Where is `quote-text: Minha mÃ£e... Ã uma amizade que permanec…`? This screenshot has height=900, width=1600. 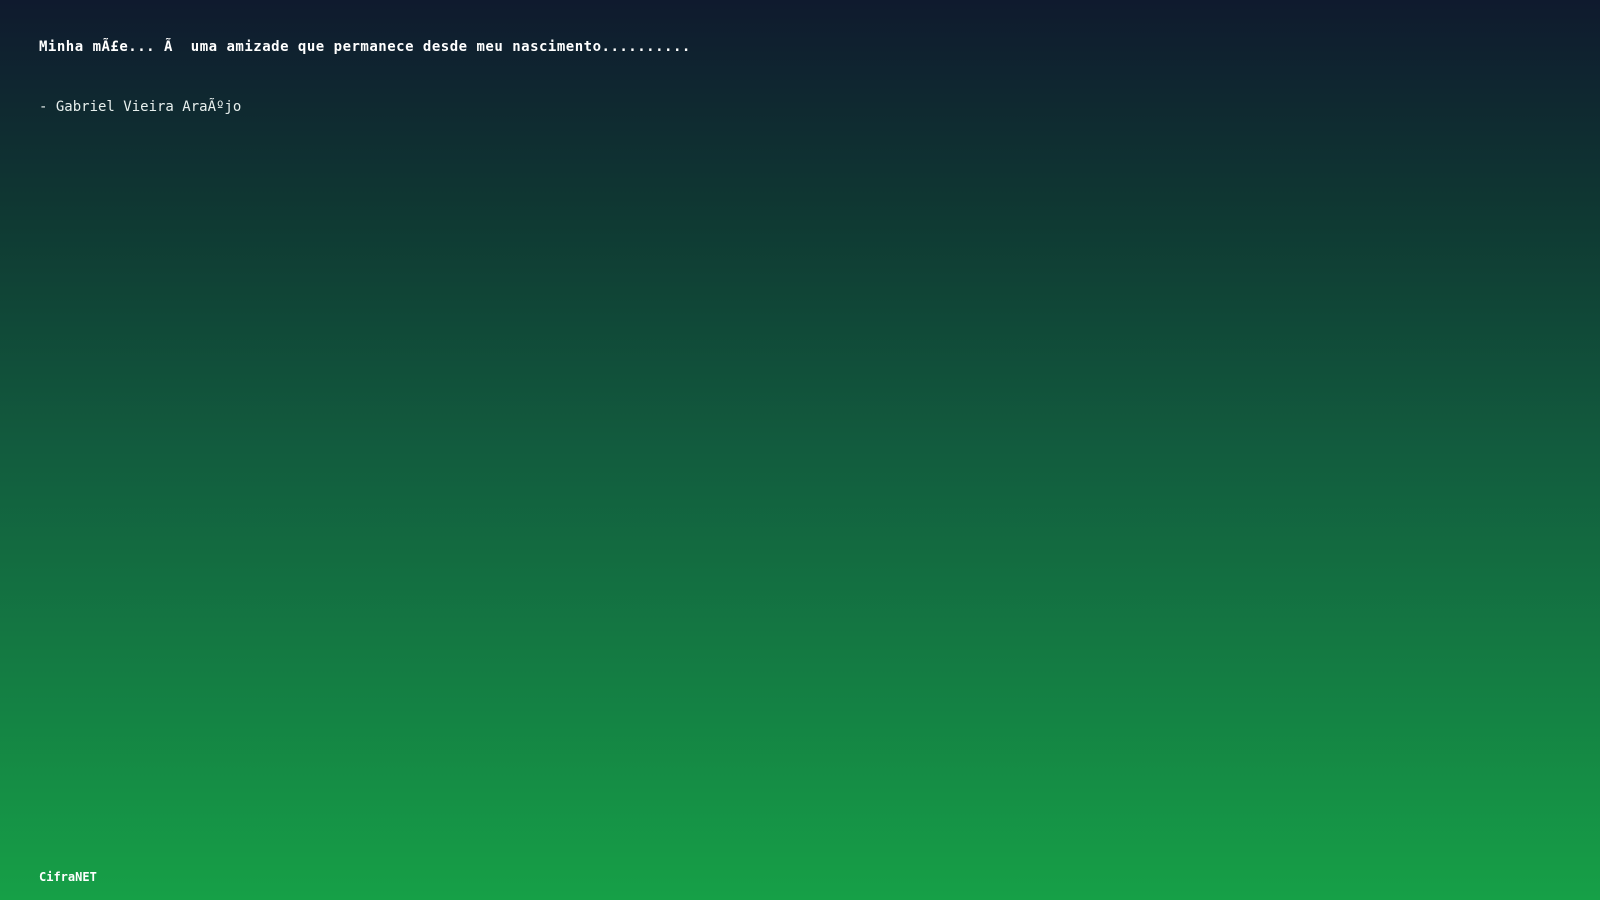 quote-text: Minha mÃ£e... Ã uma amizade que permanec… is located at coordinates (365, 47).